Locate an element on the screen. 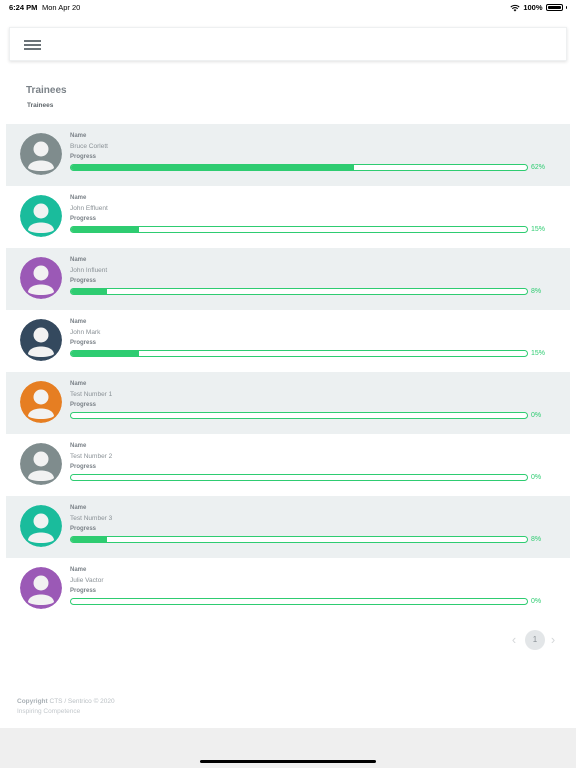 The width and height of the screenshot is (576, 768). chevron-left-icon: ‹ is located at coordinates (514, 640).